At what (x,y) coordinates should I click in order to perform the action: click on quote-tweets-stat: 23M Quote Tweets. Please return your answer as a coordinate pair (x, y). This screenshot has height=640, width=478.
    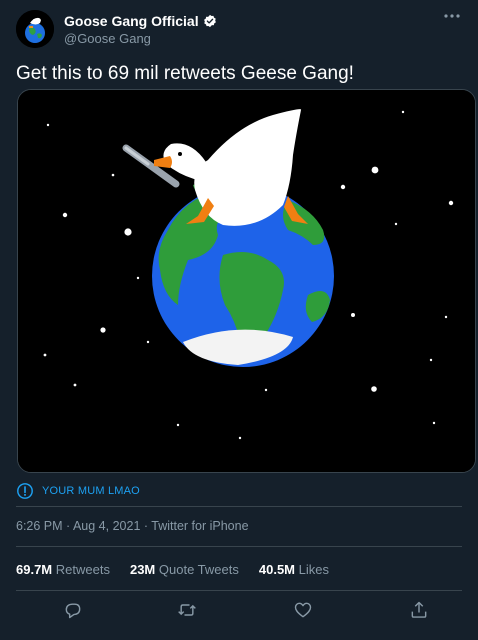
    Looking at the image, I should click on (184, 569).